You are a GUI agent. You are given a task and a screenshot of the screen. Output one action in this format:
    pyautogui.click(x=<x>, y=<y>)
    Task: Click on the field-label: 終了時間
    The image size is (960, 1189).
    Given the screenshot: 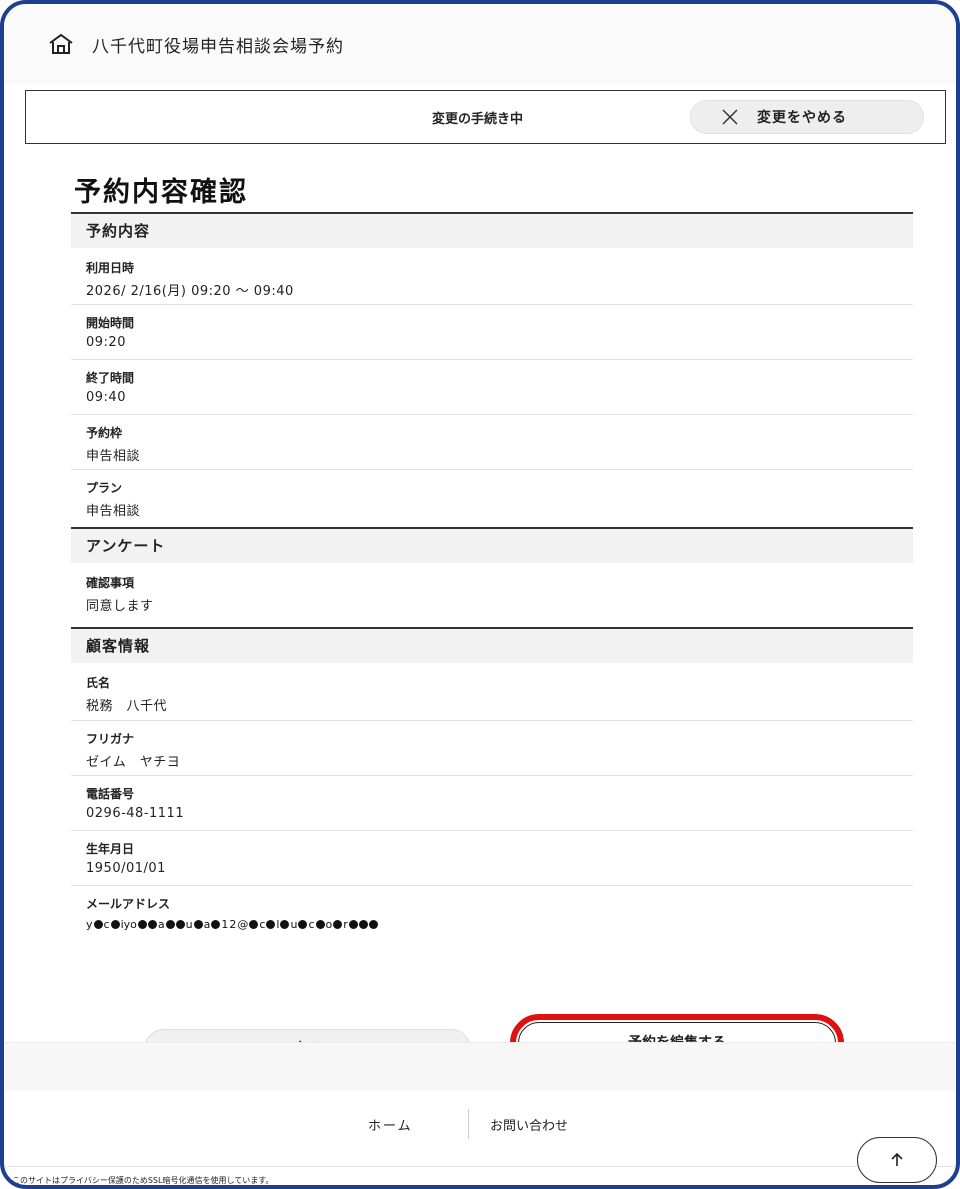 What is the action you would take?
    pyautogui.click(x=110, y=378)
    